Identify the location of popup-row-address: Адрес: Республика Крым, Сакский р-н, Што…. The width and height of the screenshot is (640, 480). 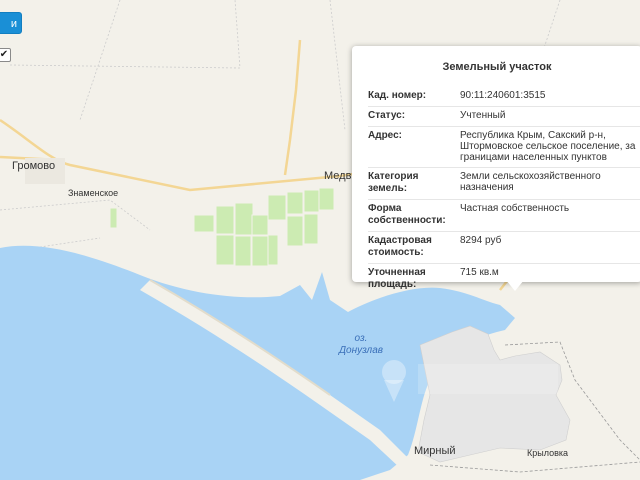
(504, 146).